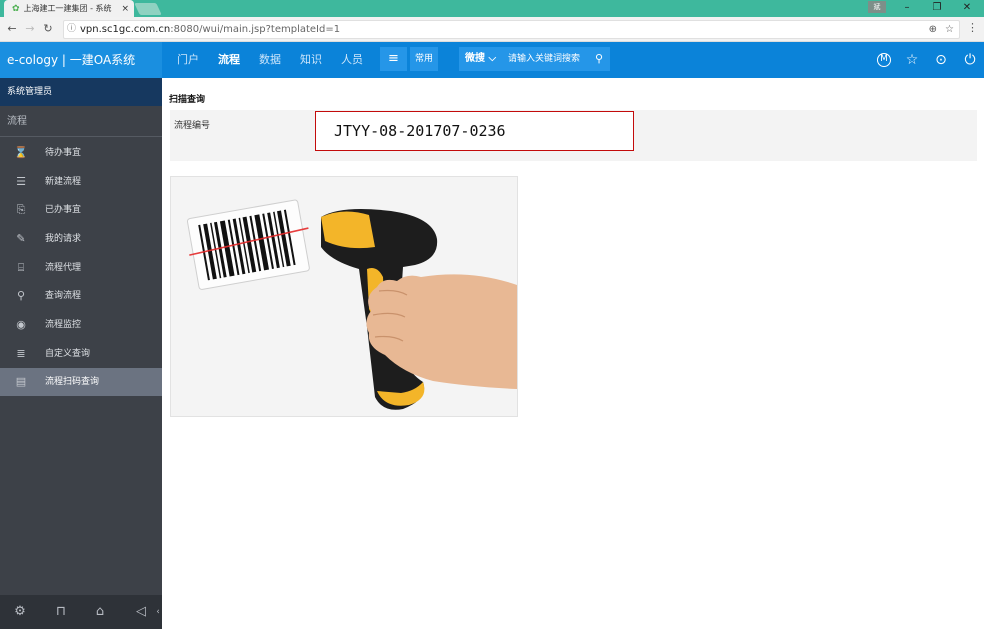 The image size is (984, 629). What do you see at coordinates (967, 8) in the screenshot?
I see `window-close-button: ✕` at bounding box center [967, 8].